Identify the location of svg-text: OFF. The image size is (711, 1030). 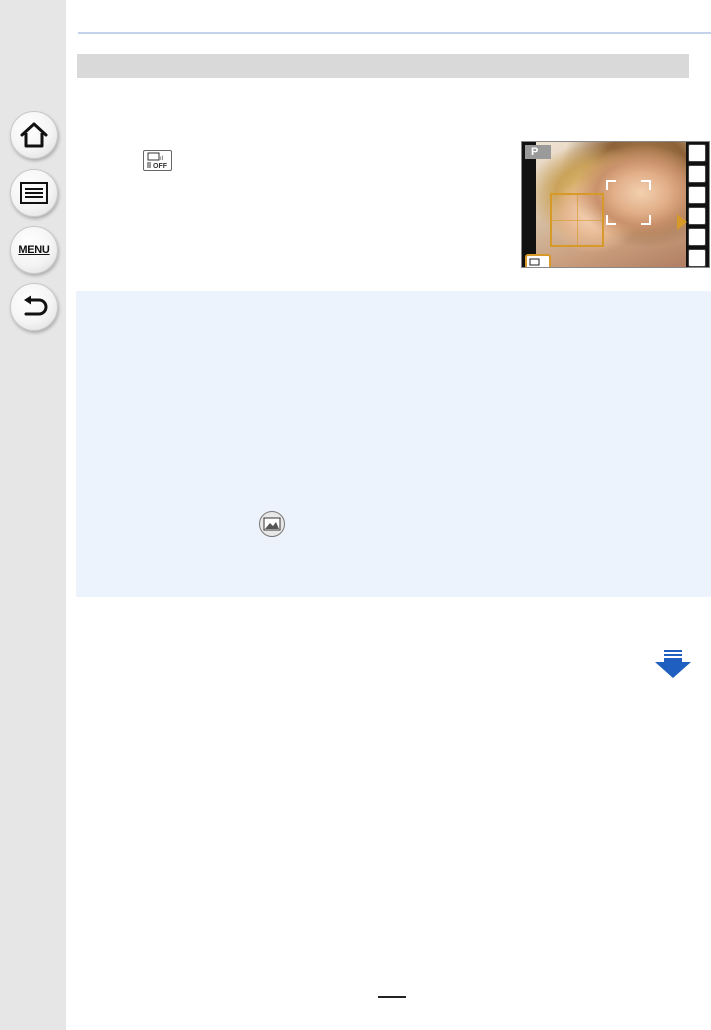
(160, 166).